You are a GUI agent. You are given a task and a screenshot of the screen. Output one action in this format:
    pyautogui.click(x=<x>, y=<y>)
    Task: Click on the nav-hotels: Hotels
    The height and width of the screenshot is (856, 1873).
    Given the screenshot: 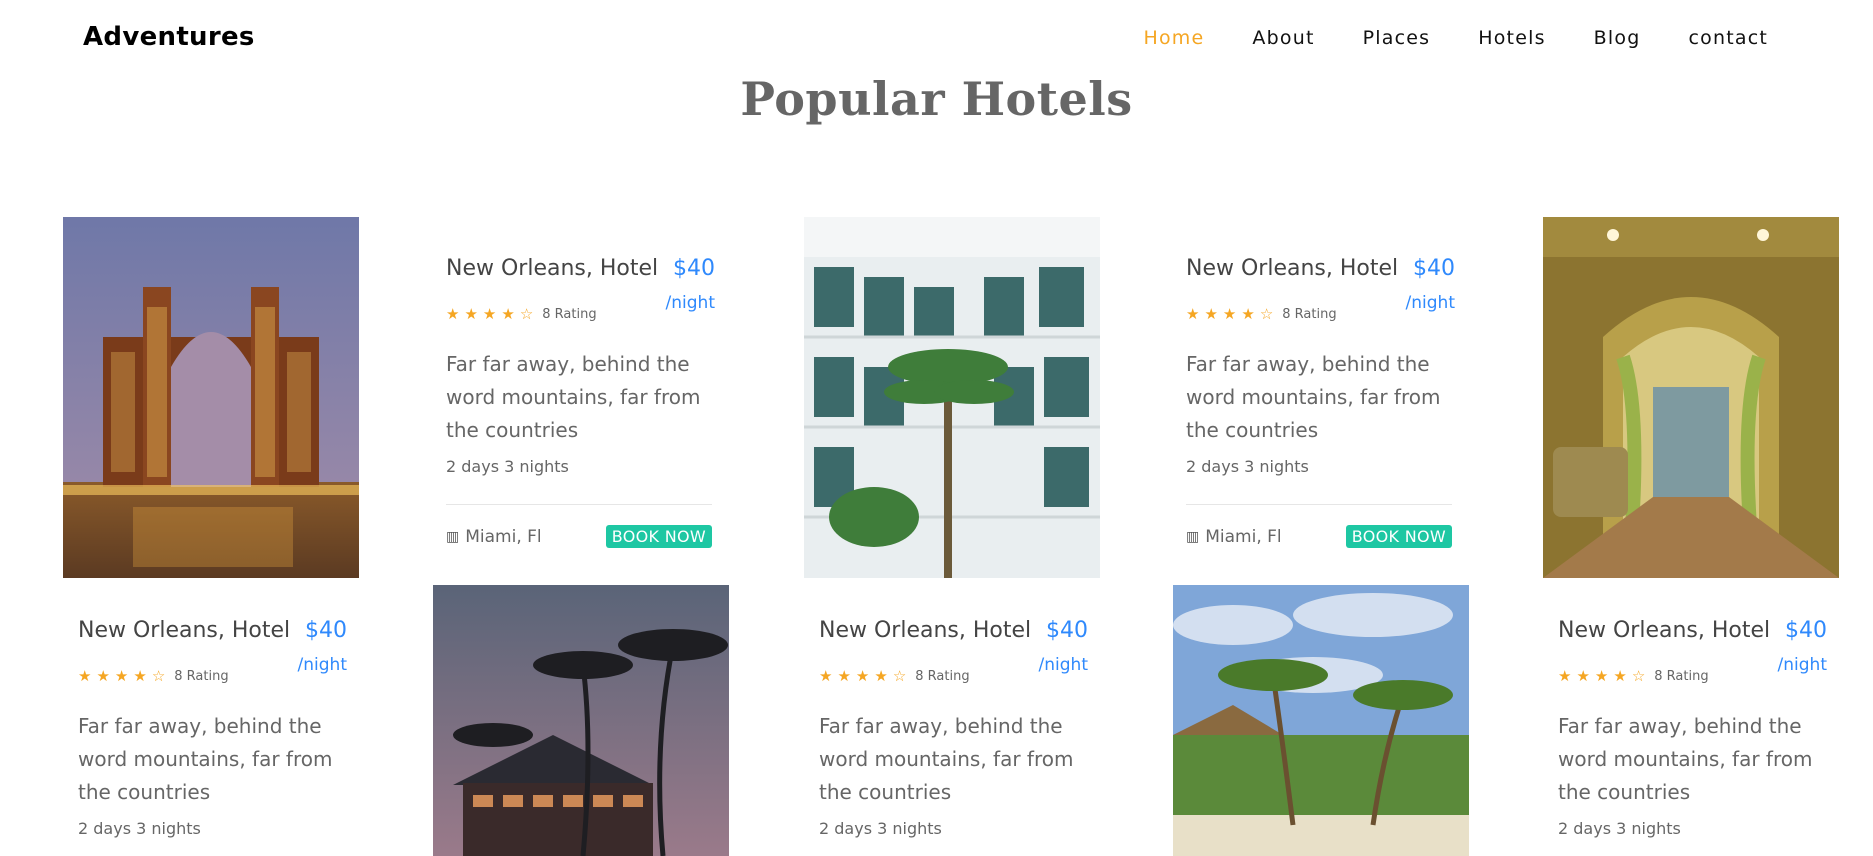 What is the action you would take?
    pyautogui.click(x=1511, y=38)
    